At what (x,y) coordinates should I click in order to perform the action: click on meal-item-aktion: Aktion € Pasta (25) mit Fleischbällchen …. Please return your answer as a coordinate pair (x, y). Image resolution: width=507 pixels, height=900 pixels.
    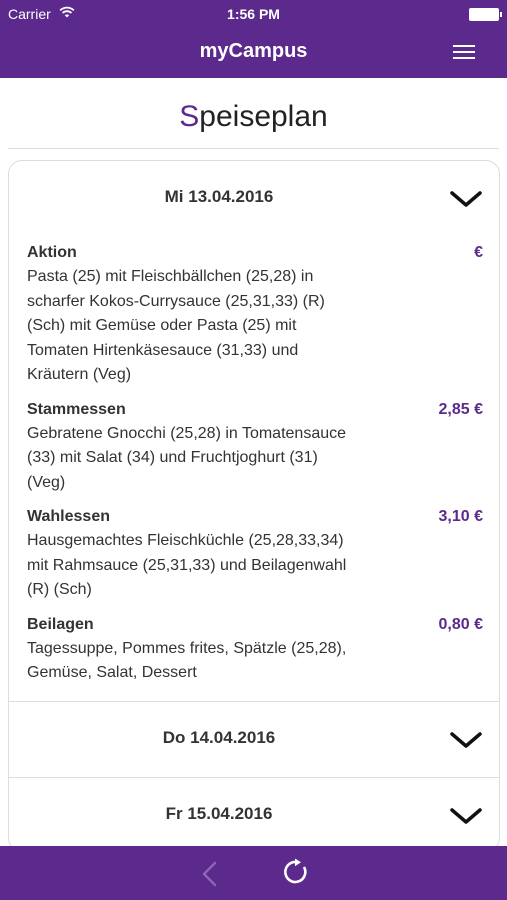
    Looking at the image, I should click on (255, 314).